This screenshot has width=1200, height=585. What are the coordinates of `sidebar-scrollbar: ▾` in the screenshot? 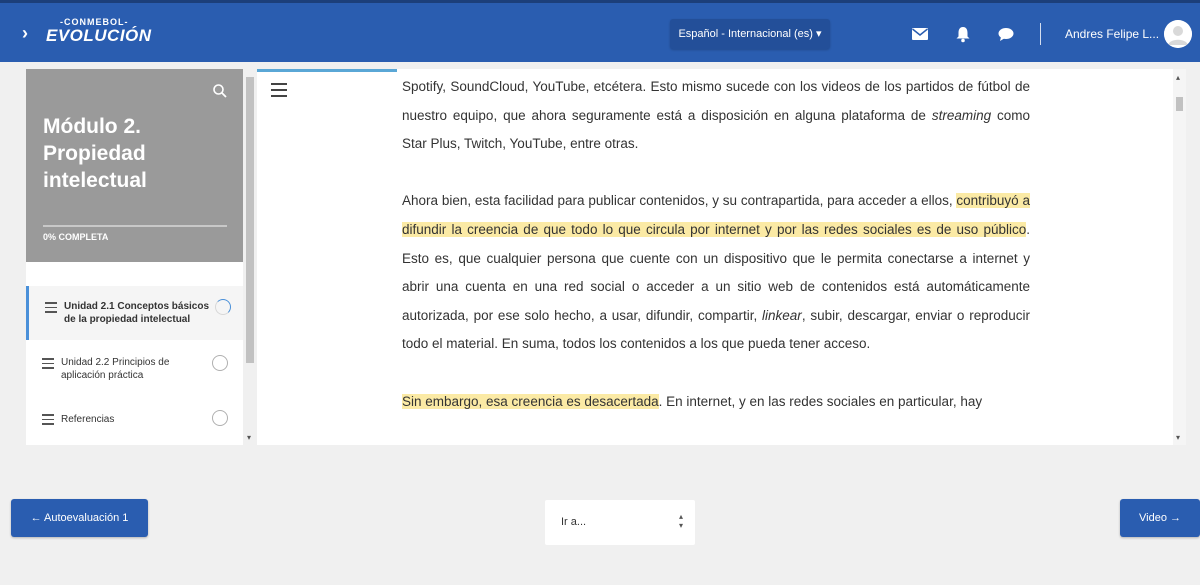 It's located at (250, 257).